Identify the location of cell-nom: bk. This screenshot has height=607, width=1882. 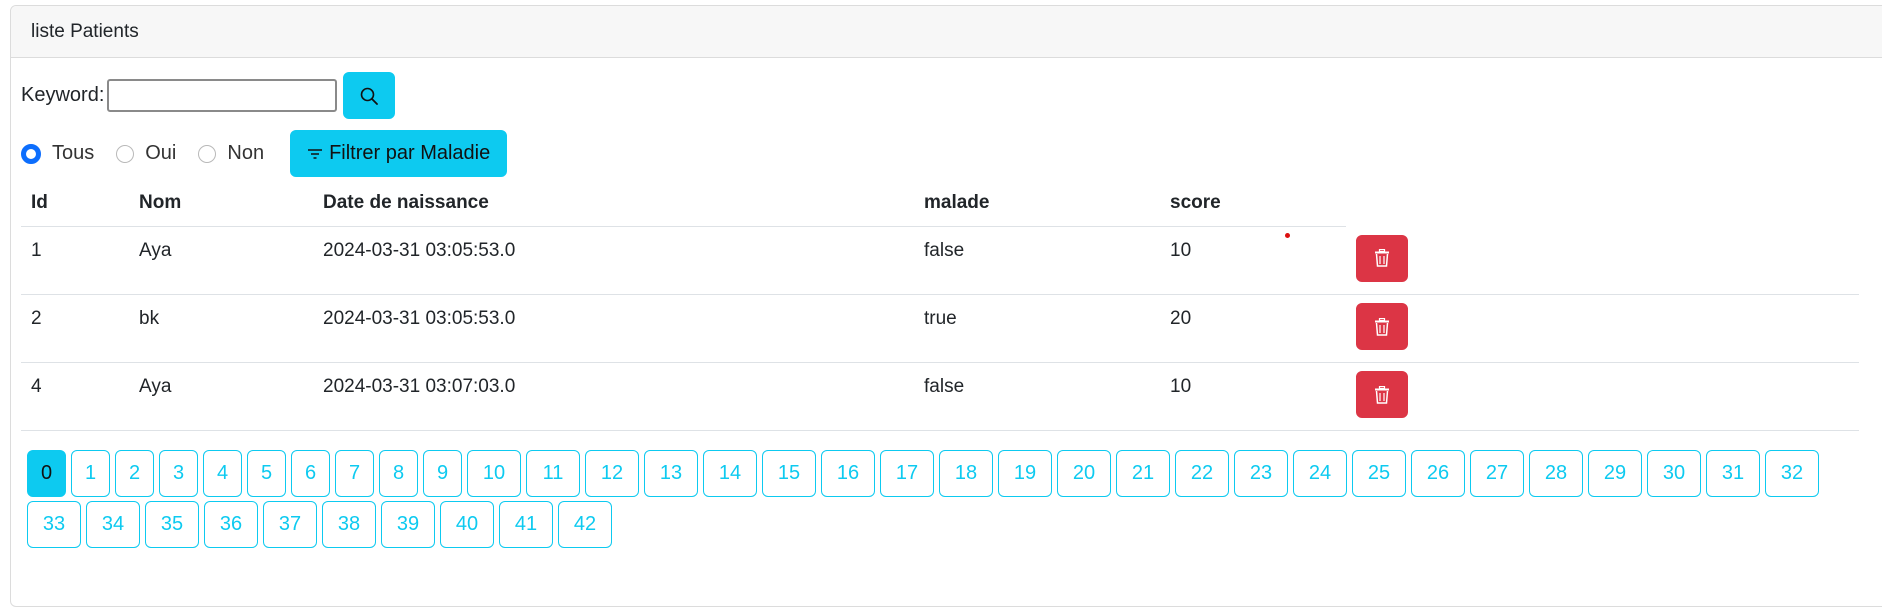
(221, 328).